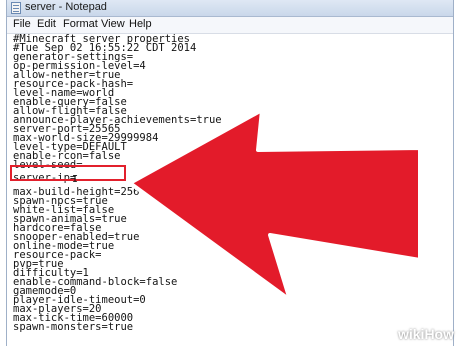 The height and width of the screenshot is (346, 460). Describe the element at coordinates (425, 334) in the screenshot. I see `watermark-logo: wikiHow` at that location.